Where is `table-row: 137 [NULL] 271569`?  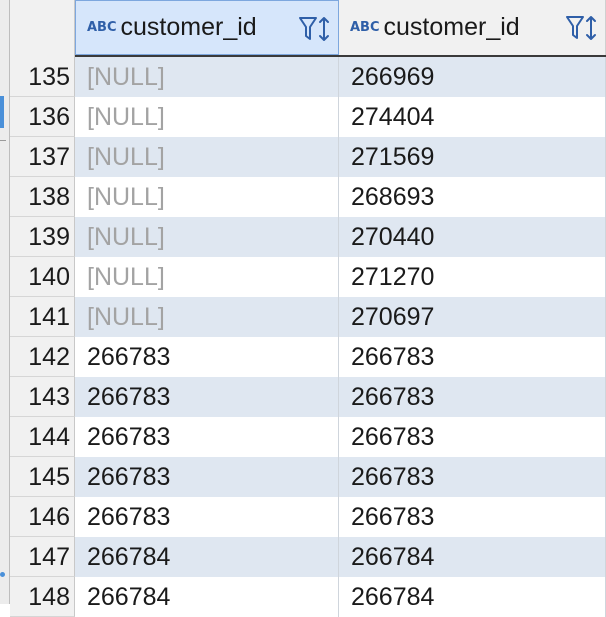 table-row: 137 [NULL] 271569 is located at coordinates (308, 157).